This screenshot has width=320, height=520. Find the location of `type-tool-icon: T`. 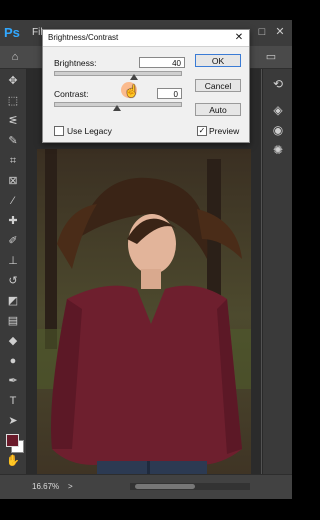

type-tool-icon: T is located at coordinates (13, 401).